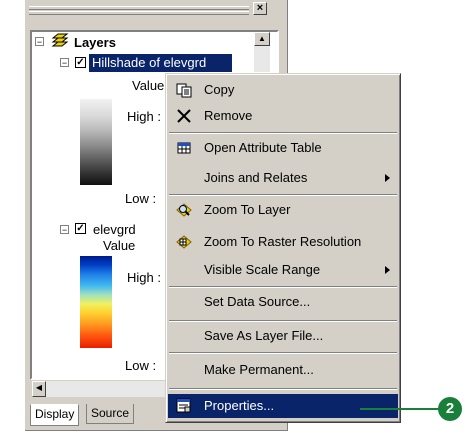  What do you see at coordinates (95, 42) in the screenshot?
I see `layers-root-label: Layers` at bounding box center [95, 42].